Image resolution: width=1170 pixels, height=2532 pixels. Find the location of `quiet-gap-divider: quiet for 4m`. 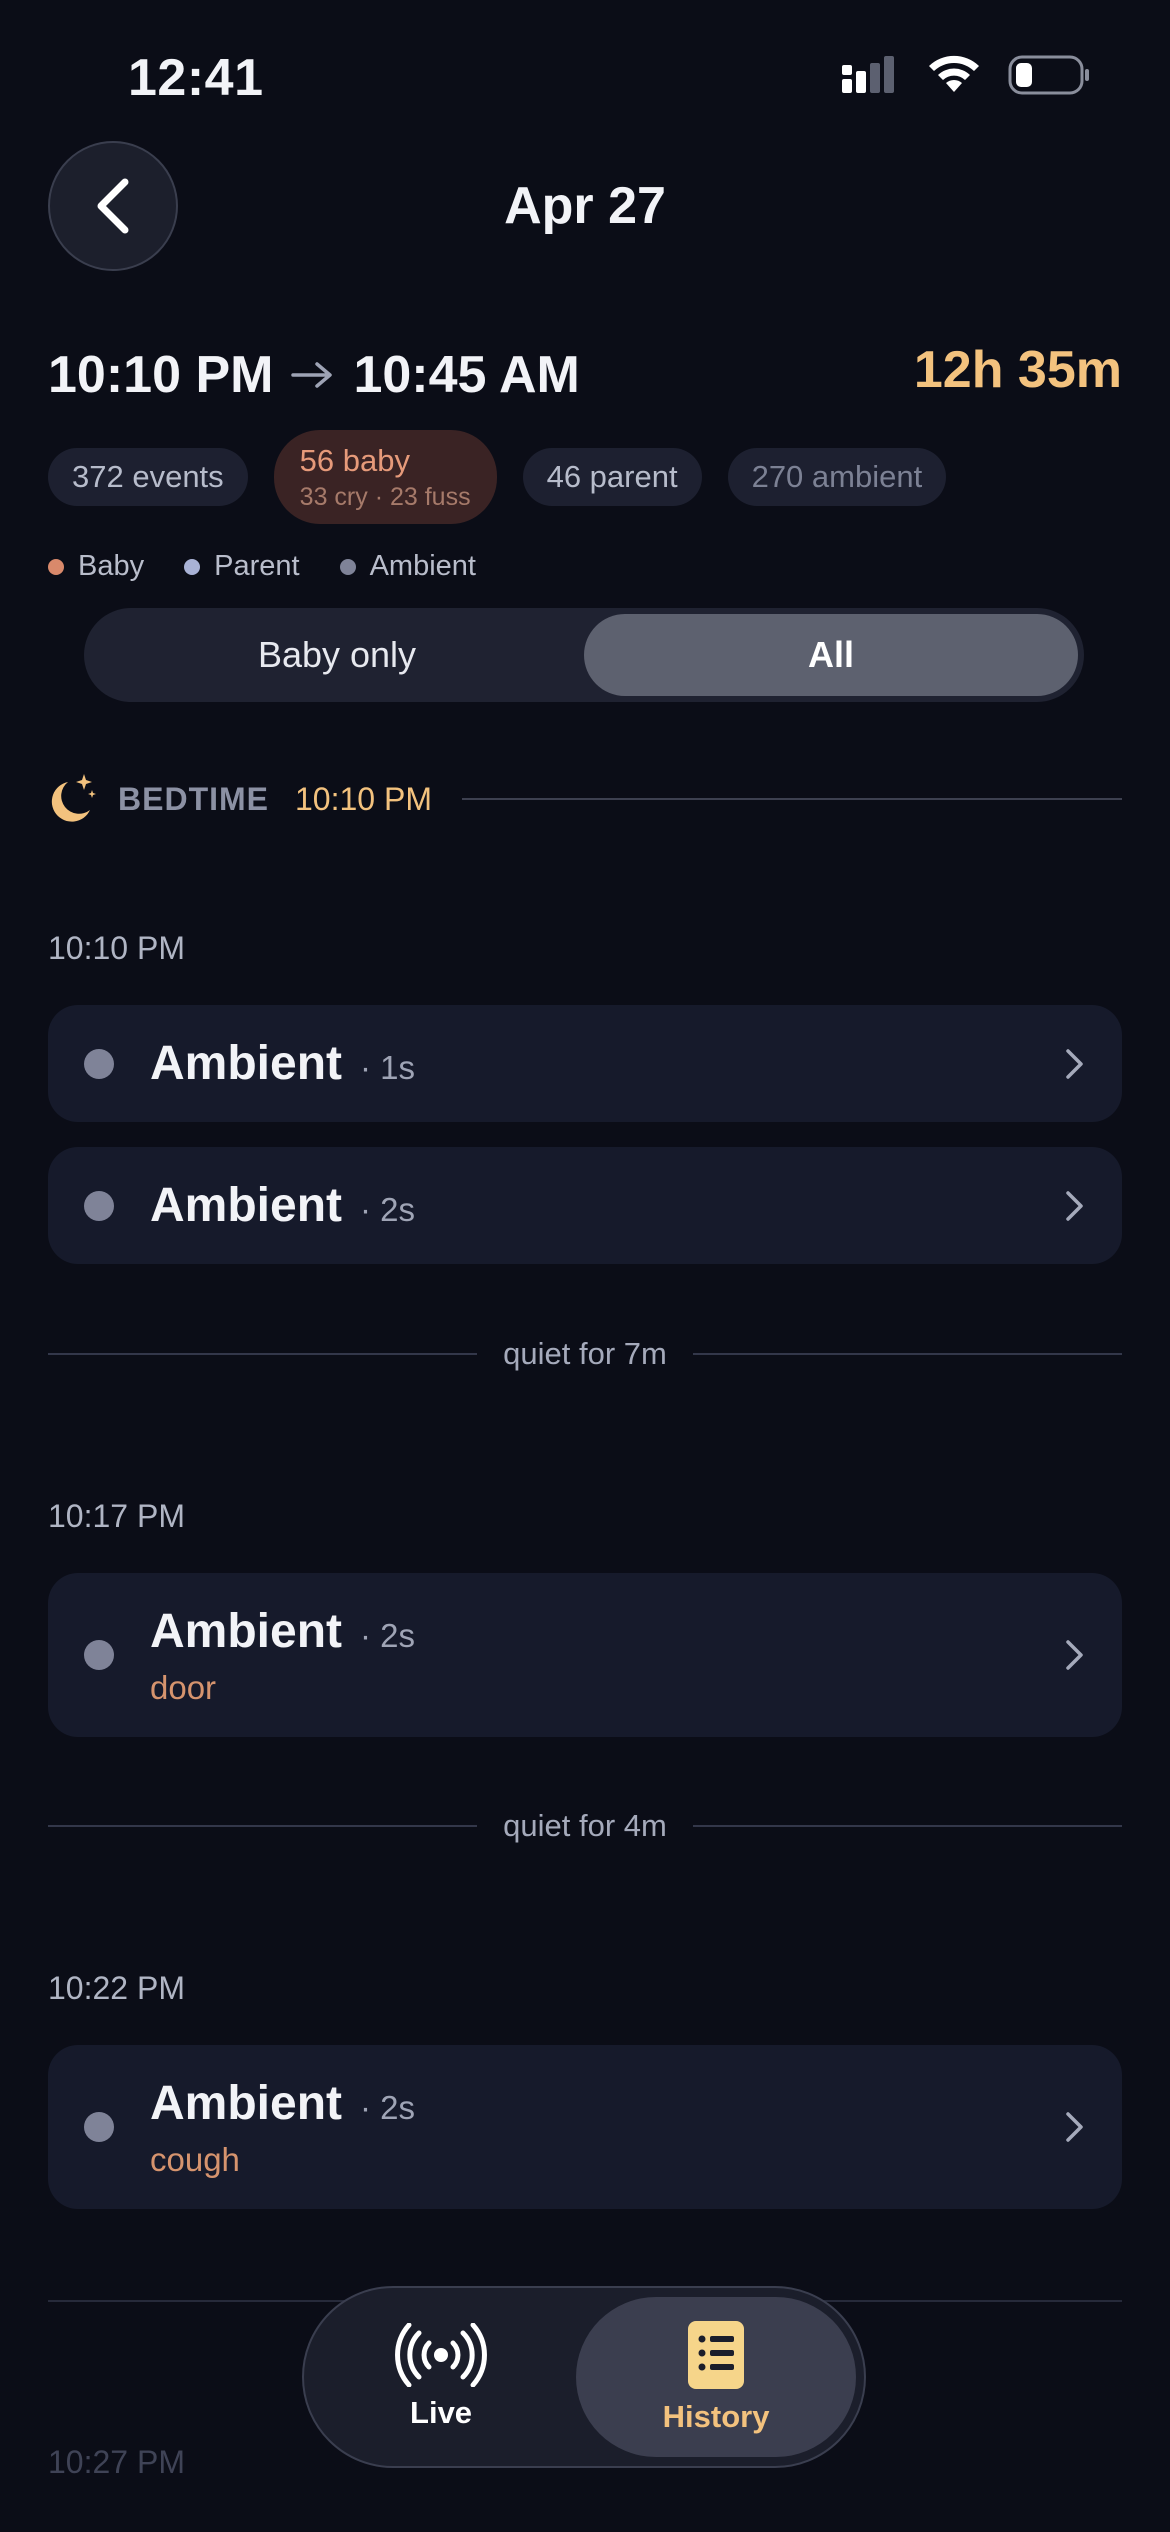

quiet-gap-divider: quiet for 4m is located at coordinates (585, 1826).